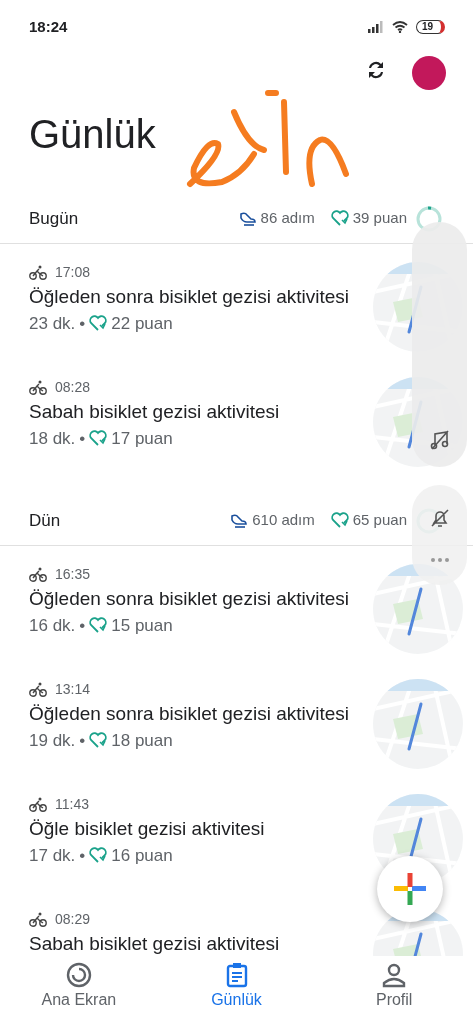 The height and width of the screenshot is (1024, 473). What do you see at coordinates (73, 272) in the screenshot?
I see `activity-time: 17:08` at bounding box center [73, 272].